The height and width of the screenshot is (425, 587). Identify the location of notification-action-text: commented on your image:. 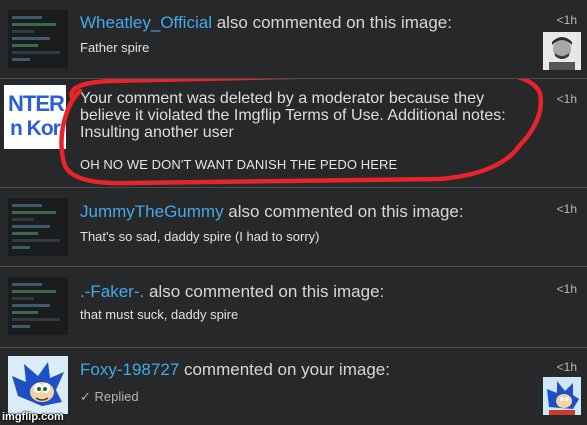
(284, 369).